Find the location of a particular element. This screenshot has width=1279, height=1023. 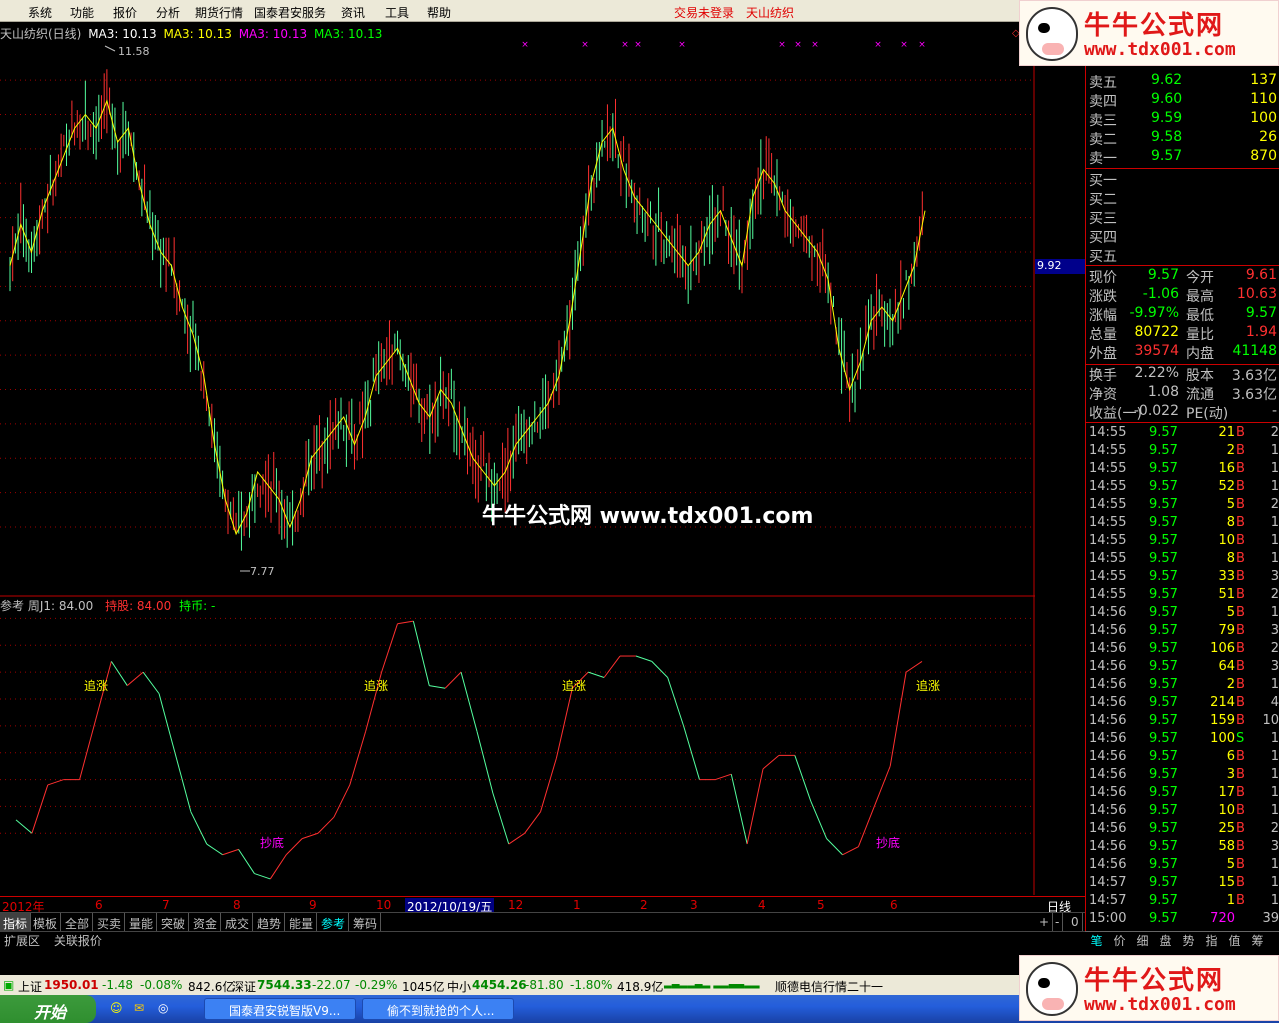

trade-volume: 15 is located at coordinates (1226, 882).